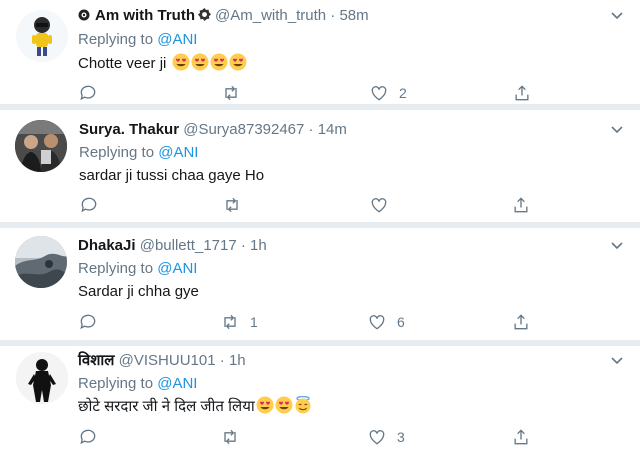 The image size is (640, 450). What do you see at coordinates (239, 322) in the screenshot?
I see `retweet-button: 1` at bounding box center [239, 322].